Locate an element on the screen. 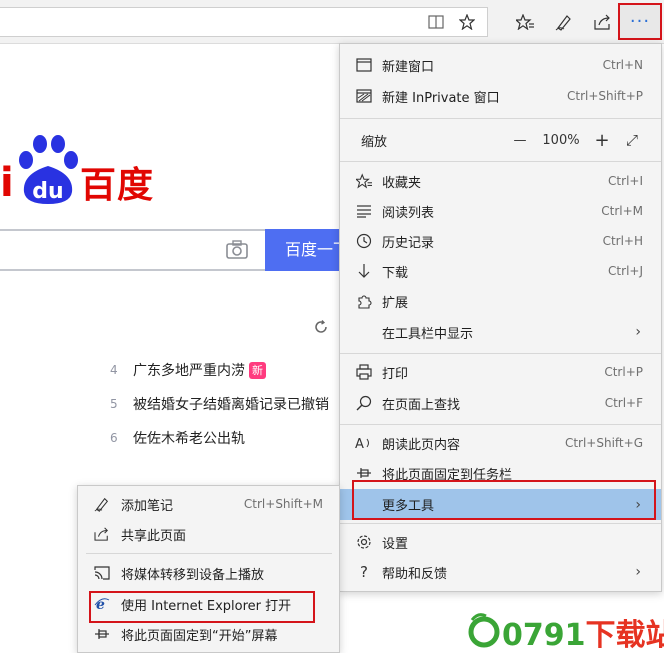 This screenshot has width=664, height=653. watermark-logo: 0791下载站 is located at coordinates (563, 630).